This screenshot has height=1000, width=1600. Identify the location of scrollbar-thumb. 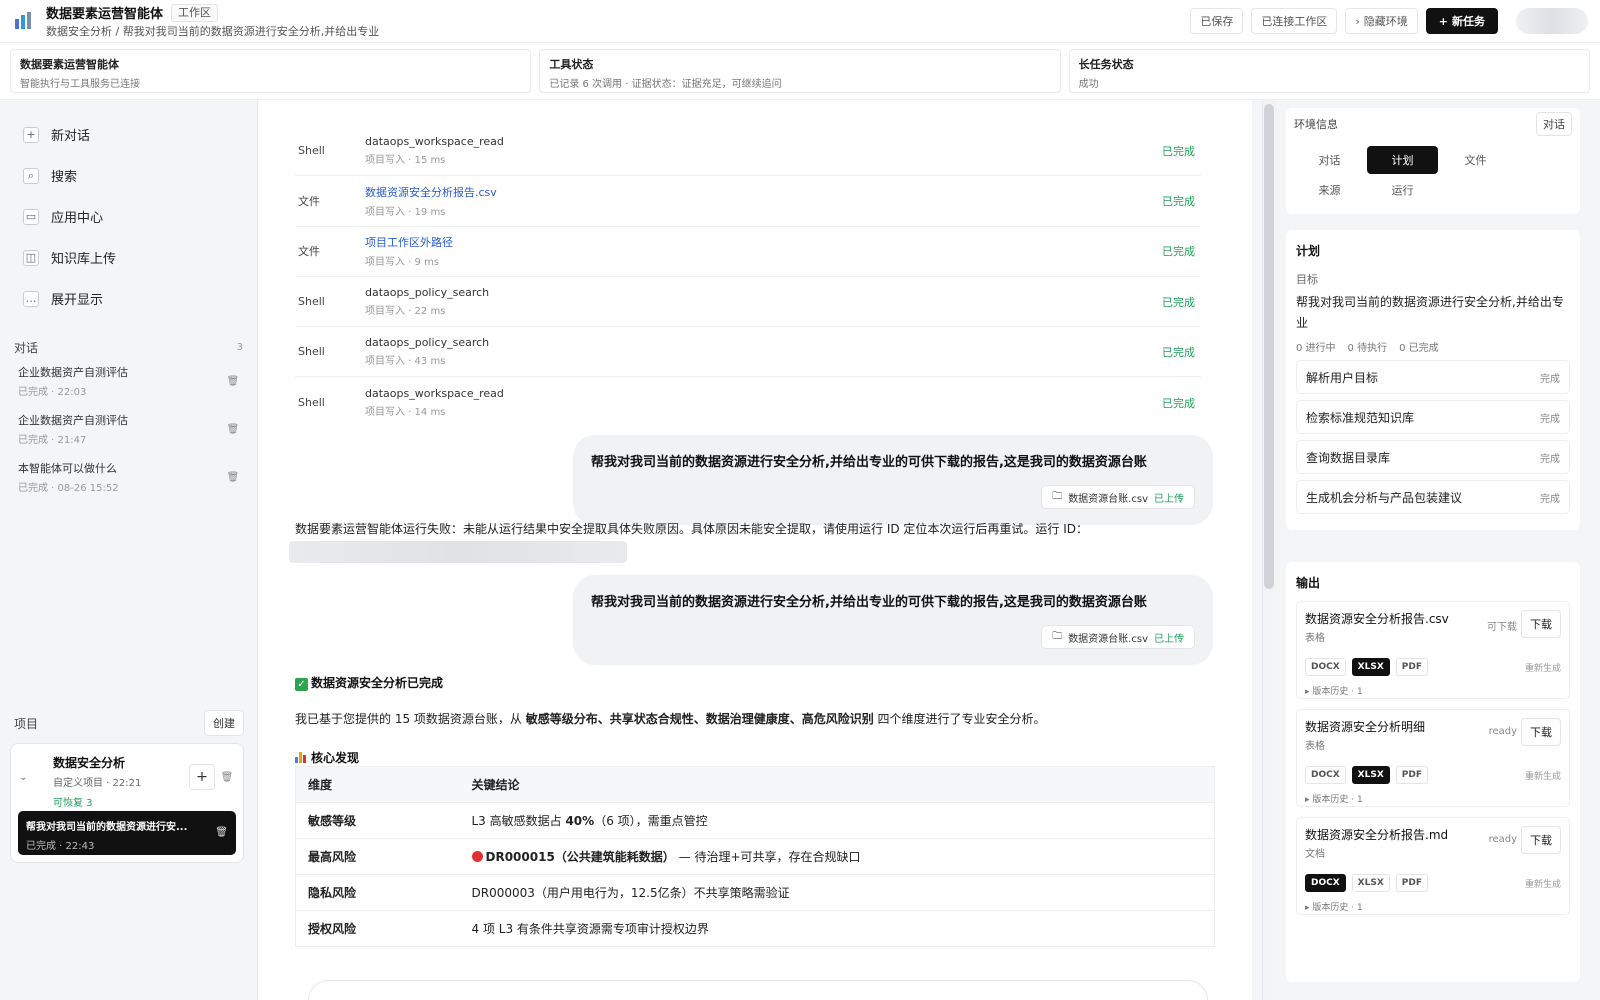
(1269, 346).